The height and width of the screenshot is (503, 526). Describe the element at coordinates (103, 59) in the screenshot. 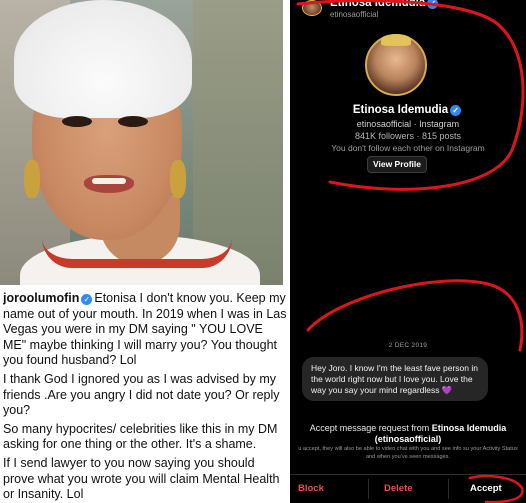

I see `white-headwrap` at that location.